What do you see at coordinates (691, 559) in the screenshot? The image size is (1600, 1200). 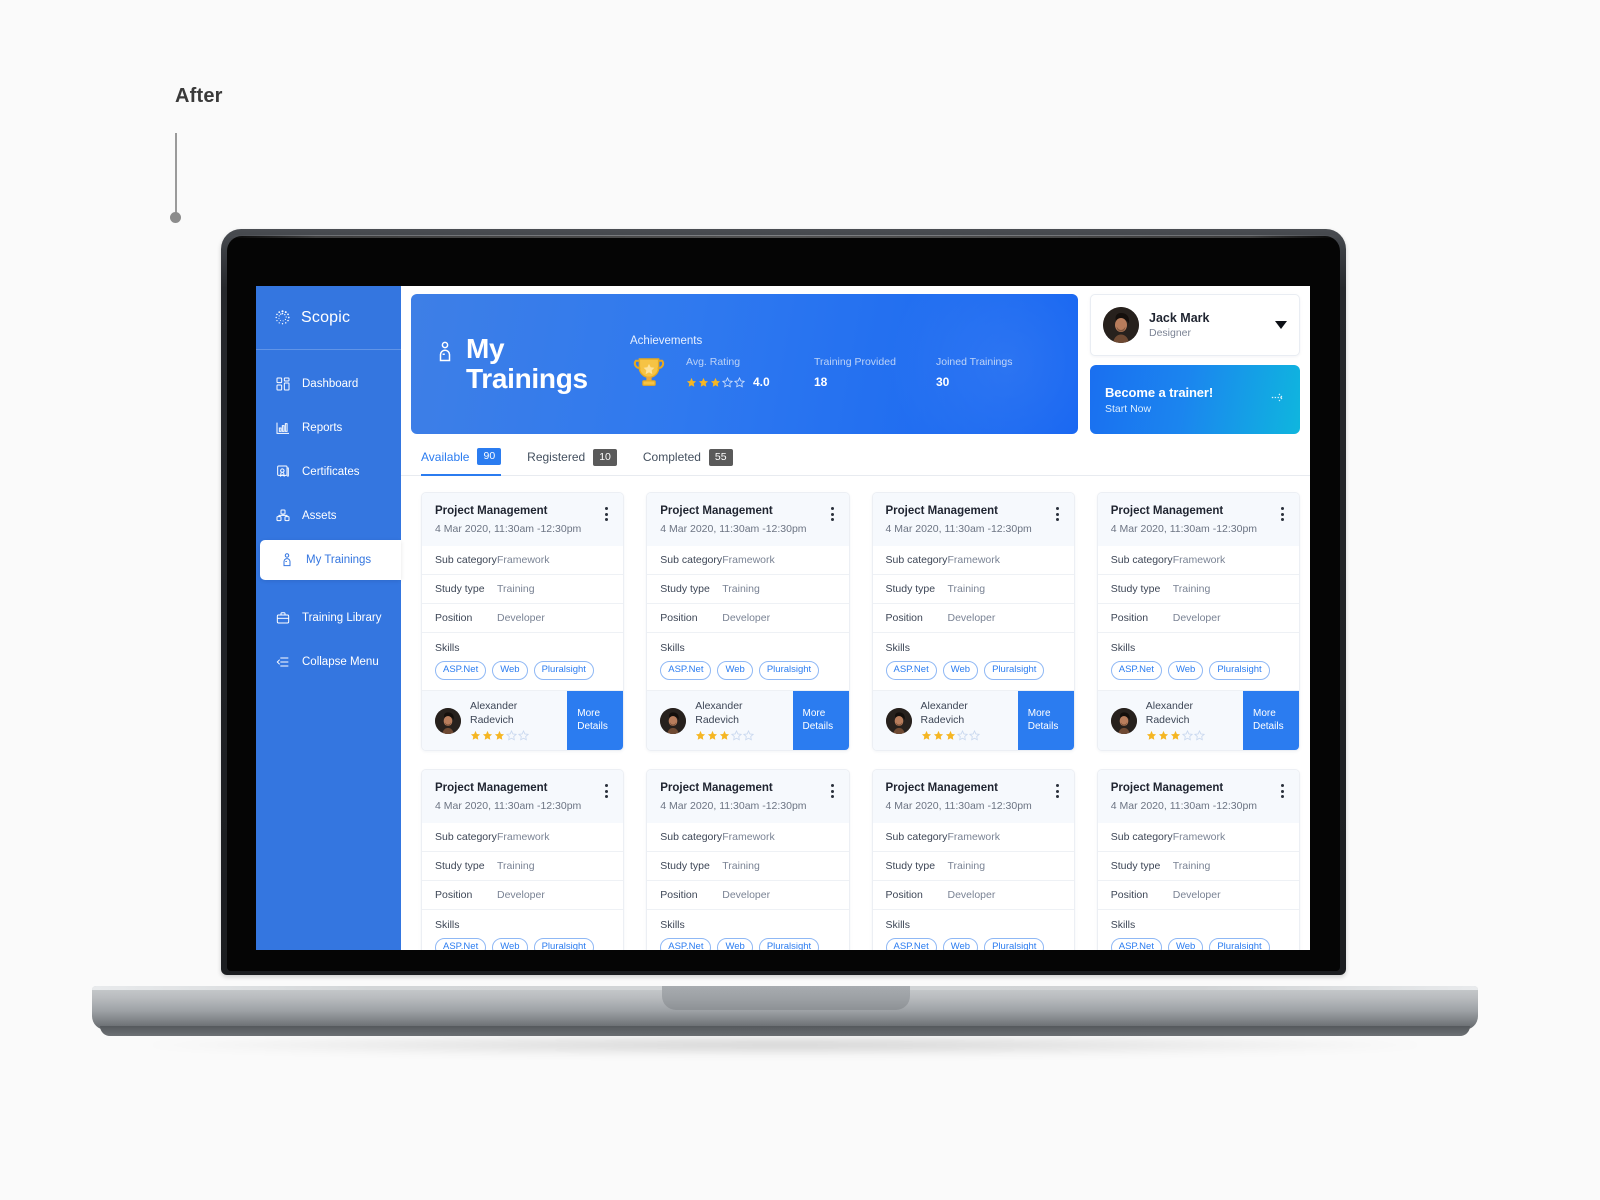 I see `card-detail-key: Sub category` at bounding box center [691, 559].